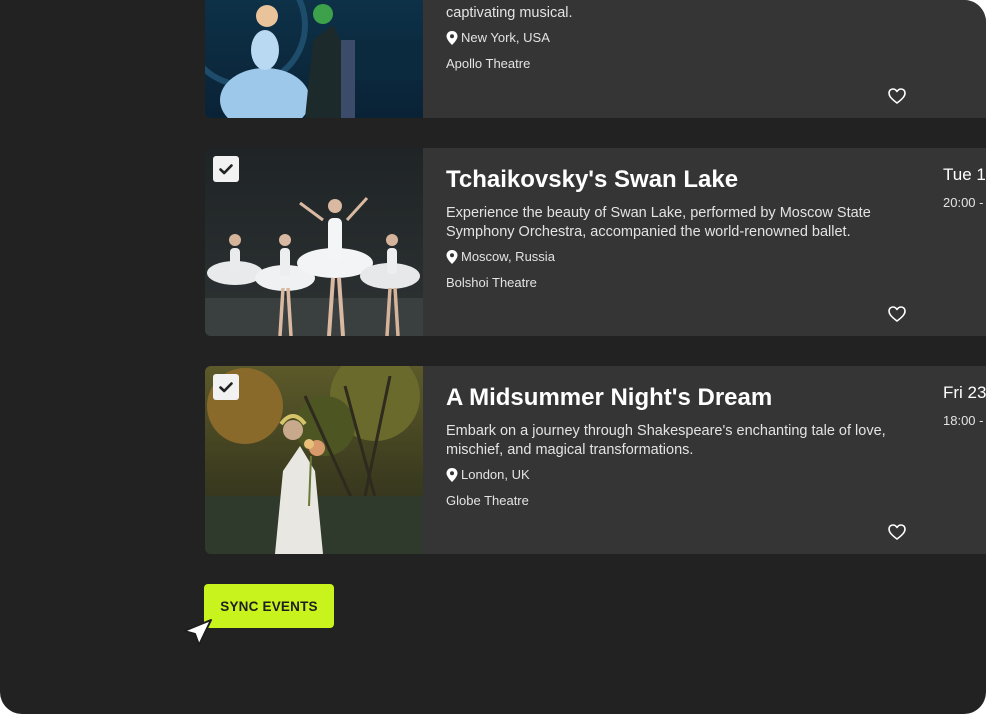 Image resolution: width=986 pixels, height=714 pixels. What do you see at coordinates (487, 500) in the screenshot?
I see `event-venue: Globe Theatre` at bounding box center [487, 500].